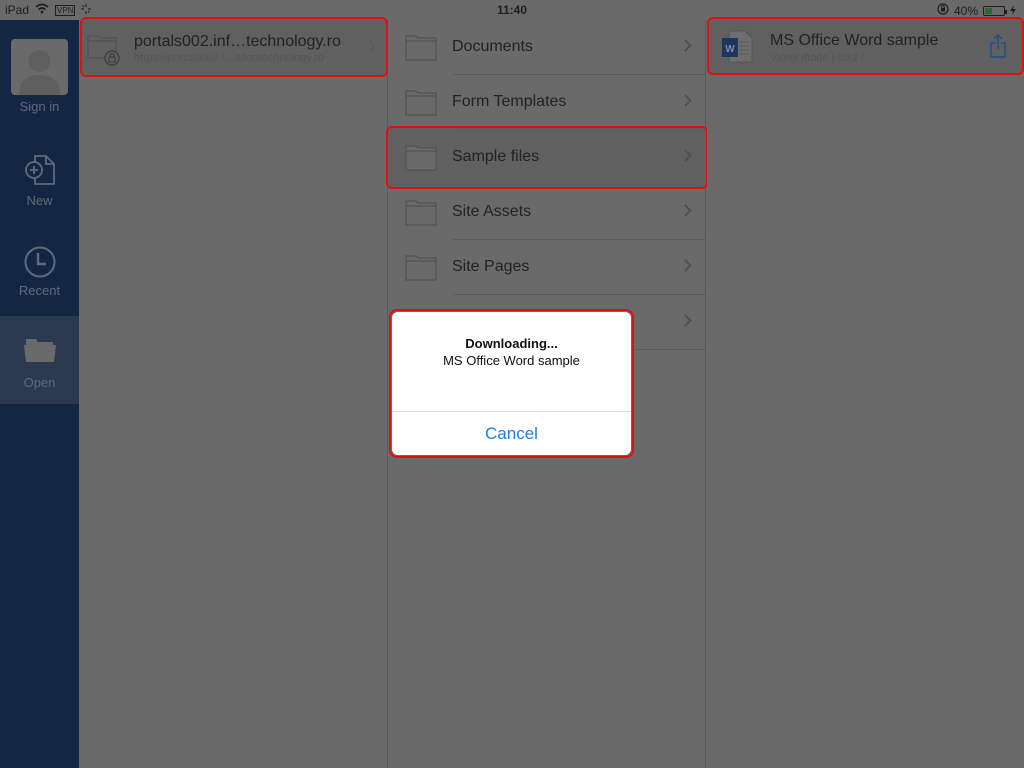 The image size is (1024, 768). What do you see at coordinates (737, 49) in the screenshot?
I see `word-document-icon: W` at bounding box center [737, 49].